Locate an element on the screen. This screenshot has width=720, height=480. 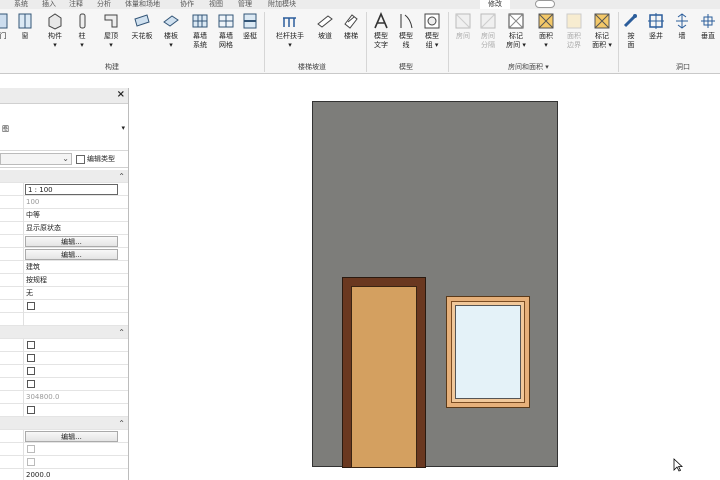
tag-room-icon is located at coordinates (516, 21).